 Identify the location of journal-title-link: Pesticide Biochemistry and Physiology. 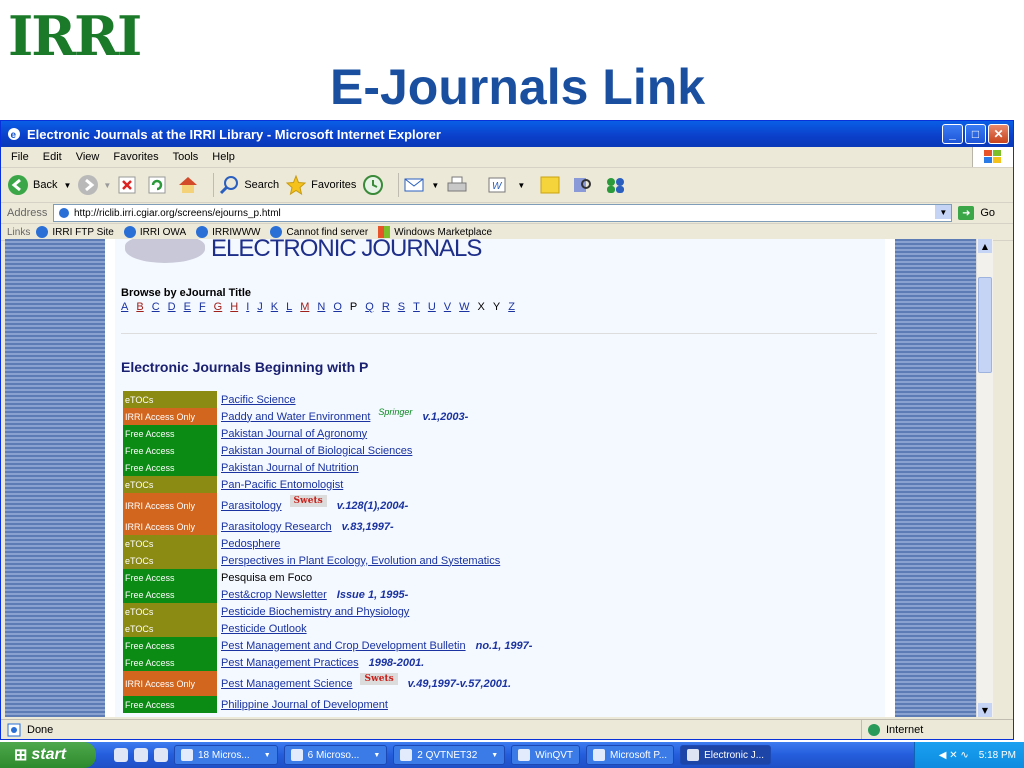
(315, 612).